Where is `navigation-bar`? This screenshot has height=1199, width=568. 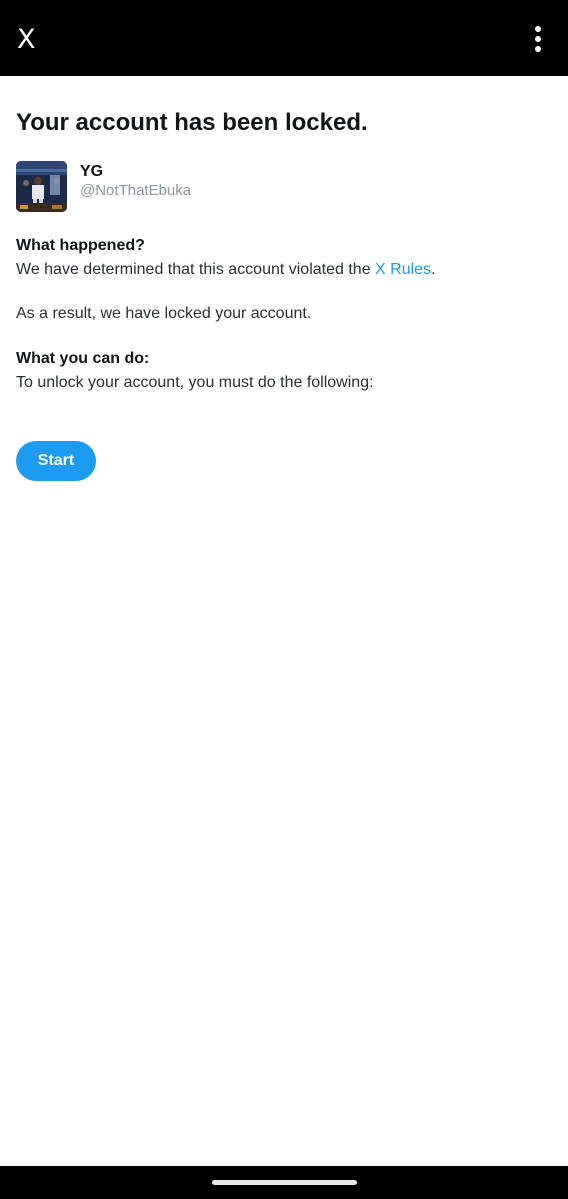 navigation-bar is located at coordinates (284, 1182).